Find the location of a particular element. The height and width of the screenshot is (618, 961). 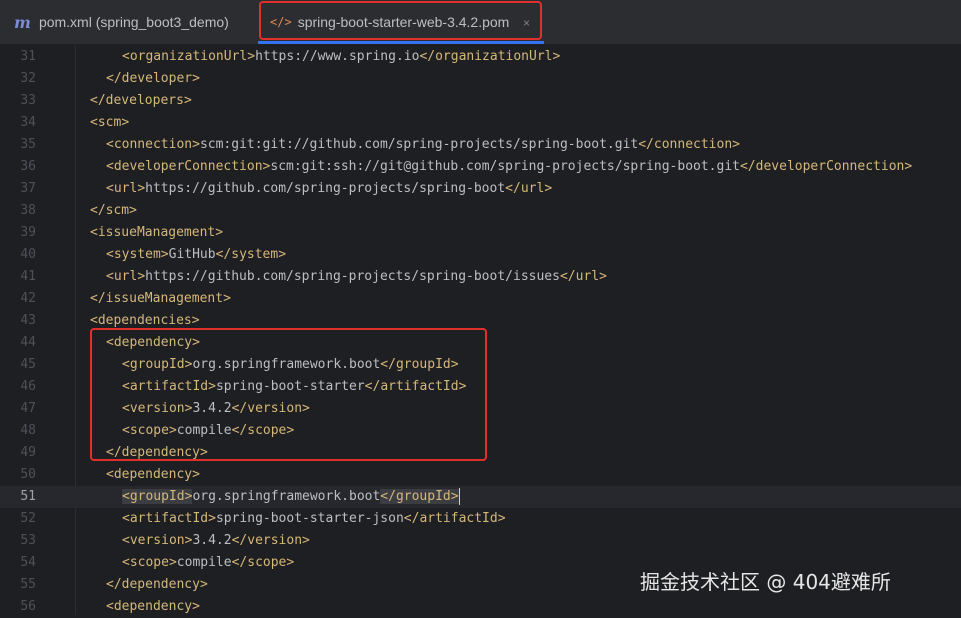

xml-open-tag: <version> is located at coordinates (157, 540).